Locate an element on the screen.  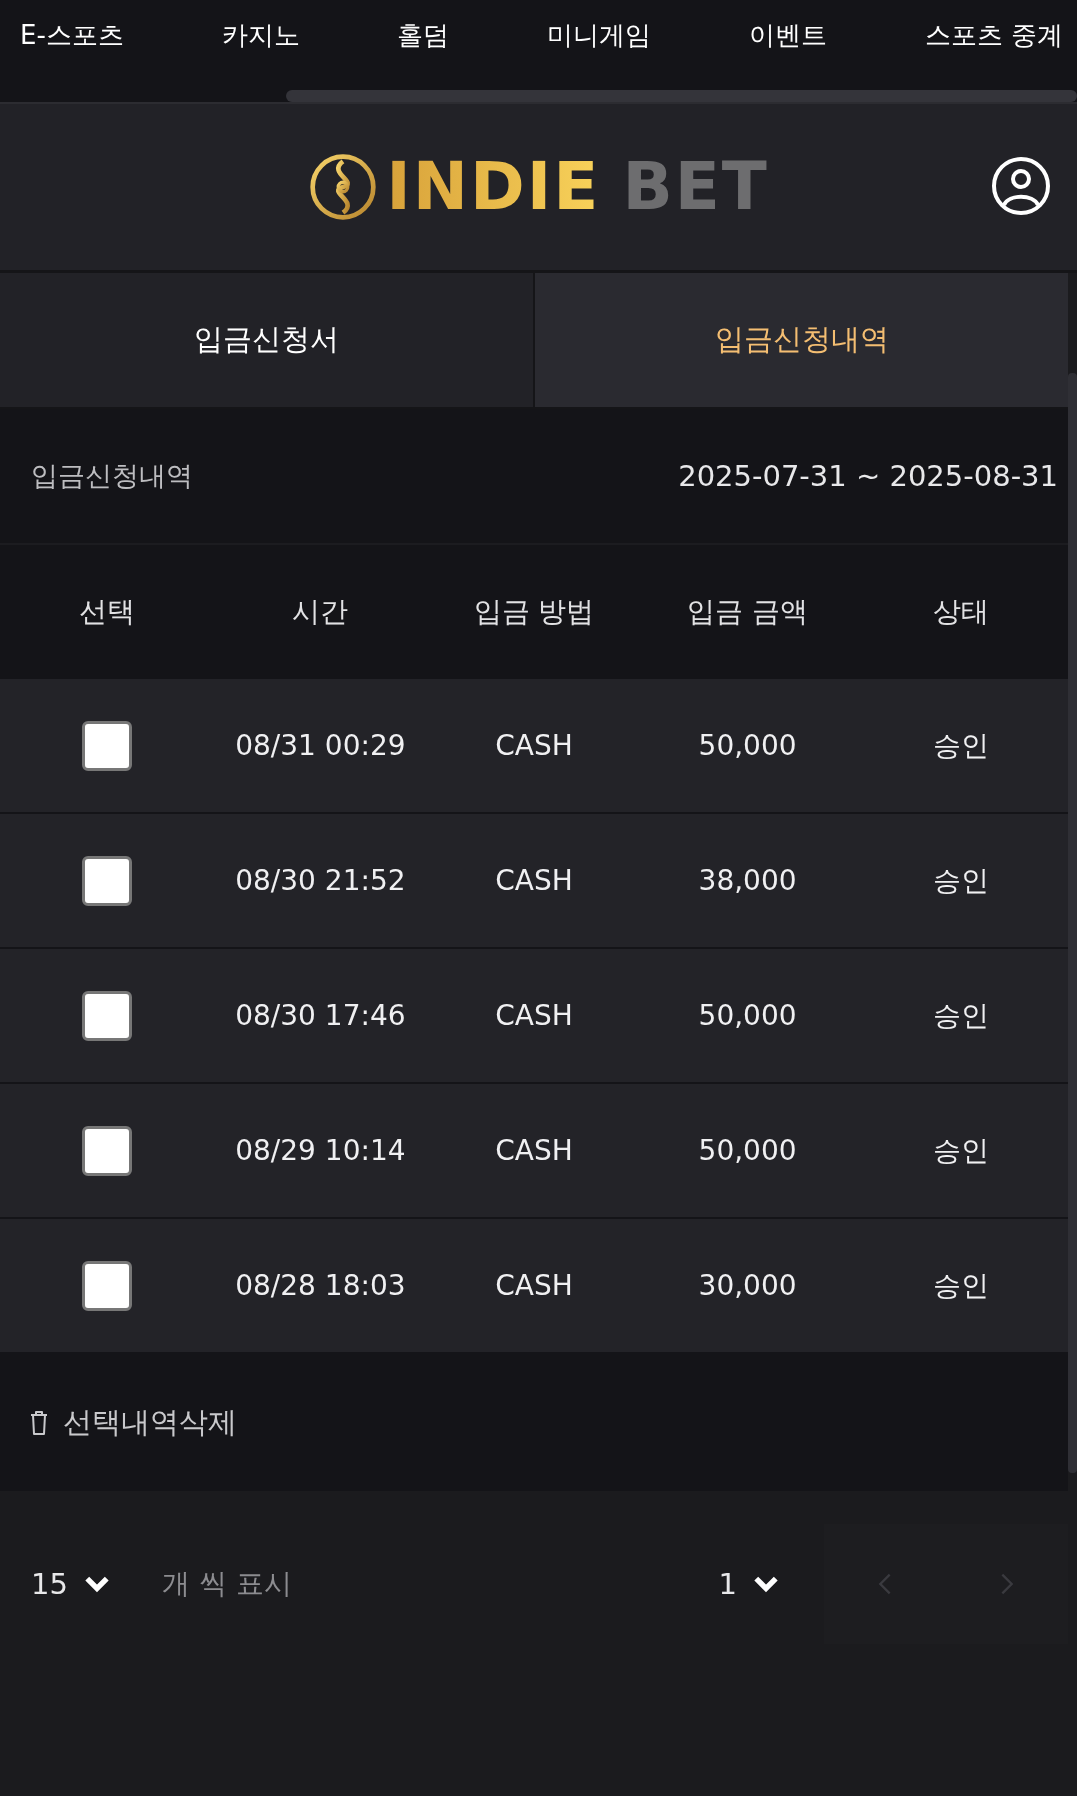
date-range: 2025-07-31 ~ 2025-08-31 is located at coordinates (868, 476).